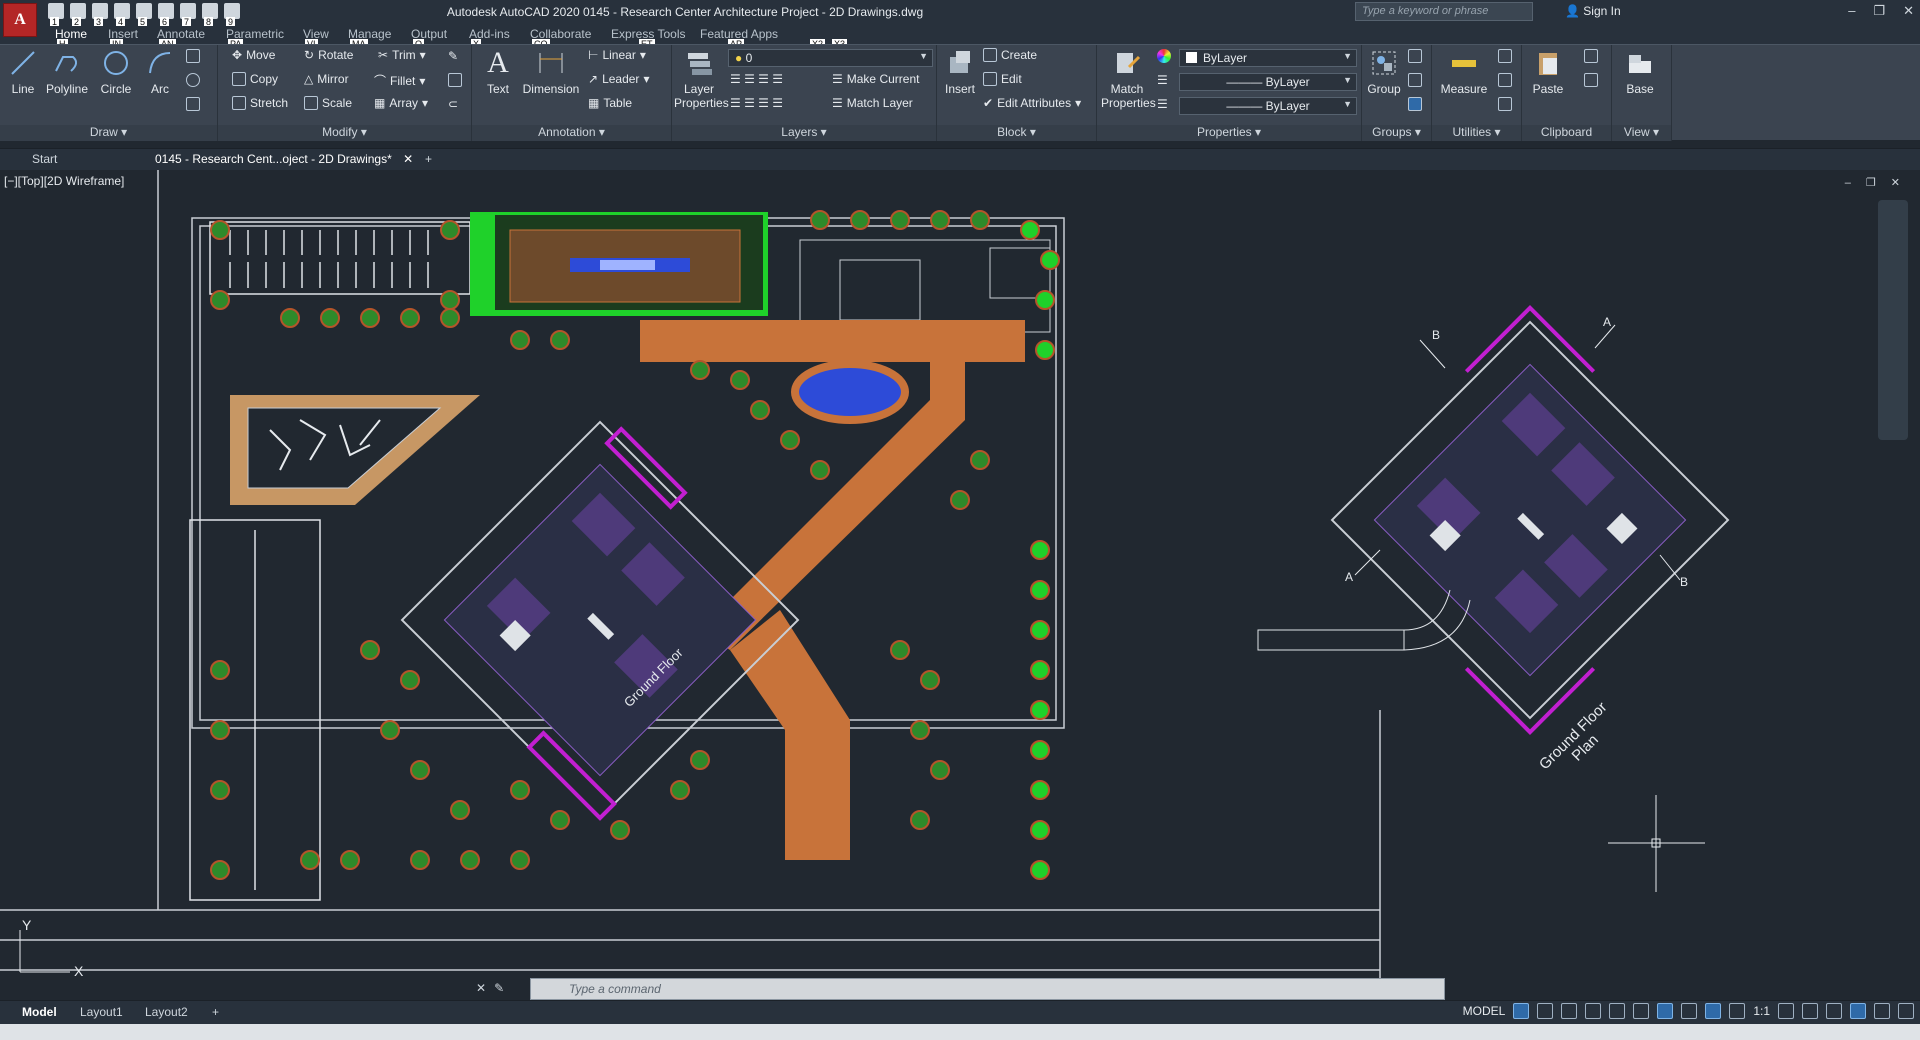 Image resolution: width=1920 pixels, height=1040 pixels. I want to click on trim-button: ✂ Trim ▾, so click(402, 55).